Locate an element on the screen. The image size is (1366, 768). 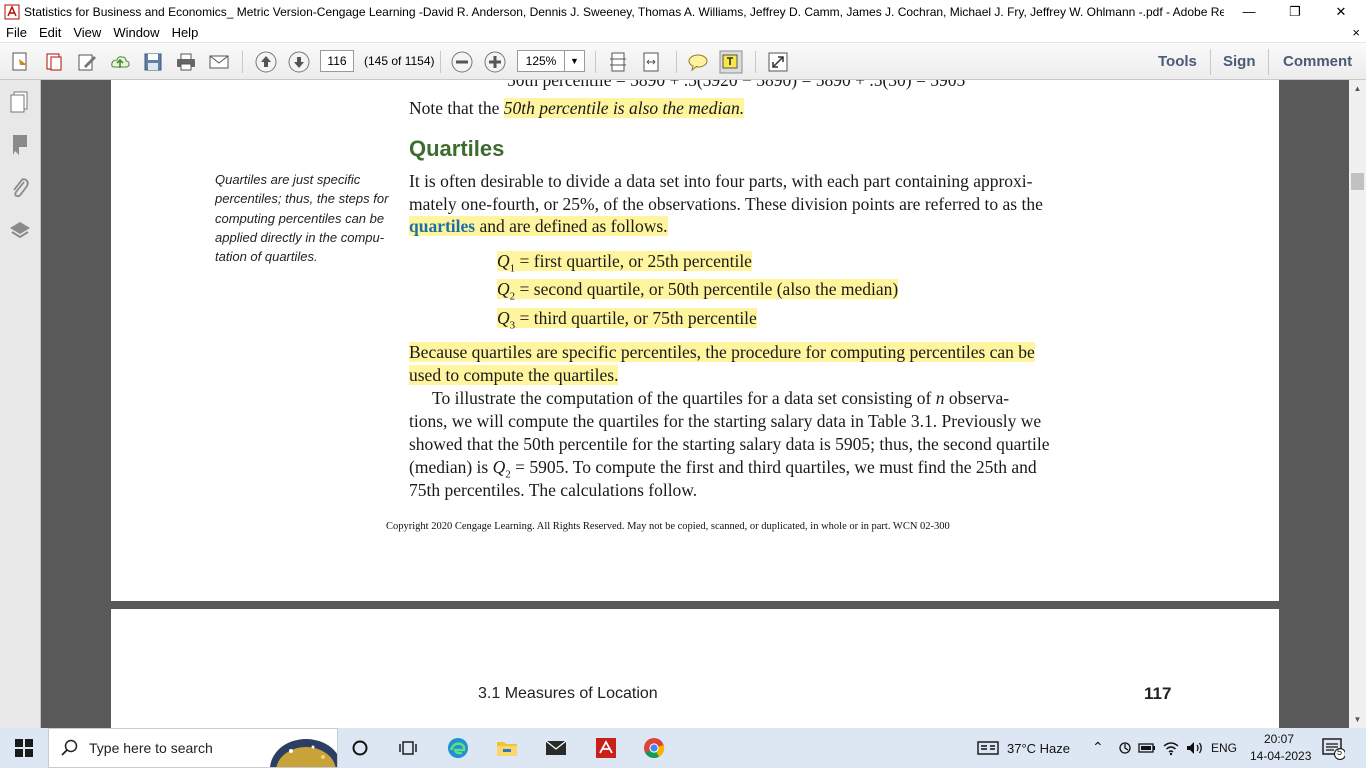
quartile-text: = third quartile, or 75th percentile is located at coordinates (636, 318).